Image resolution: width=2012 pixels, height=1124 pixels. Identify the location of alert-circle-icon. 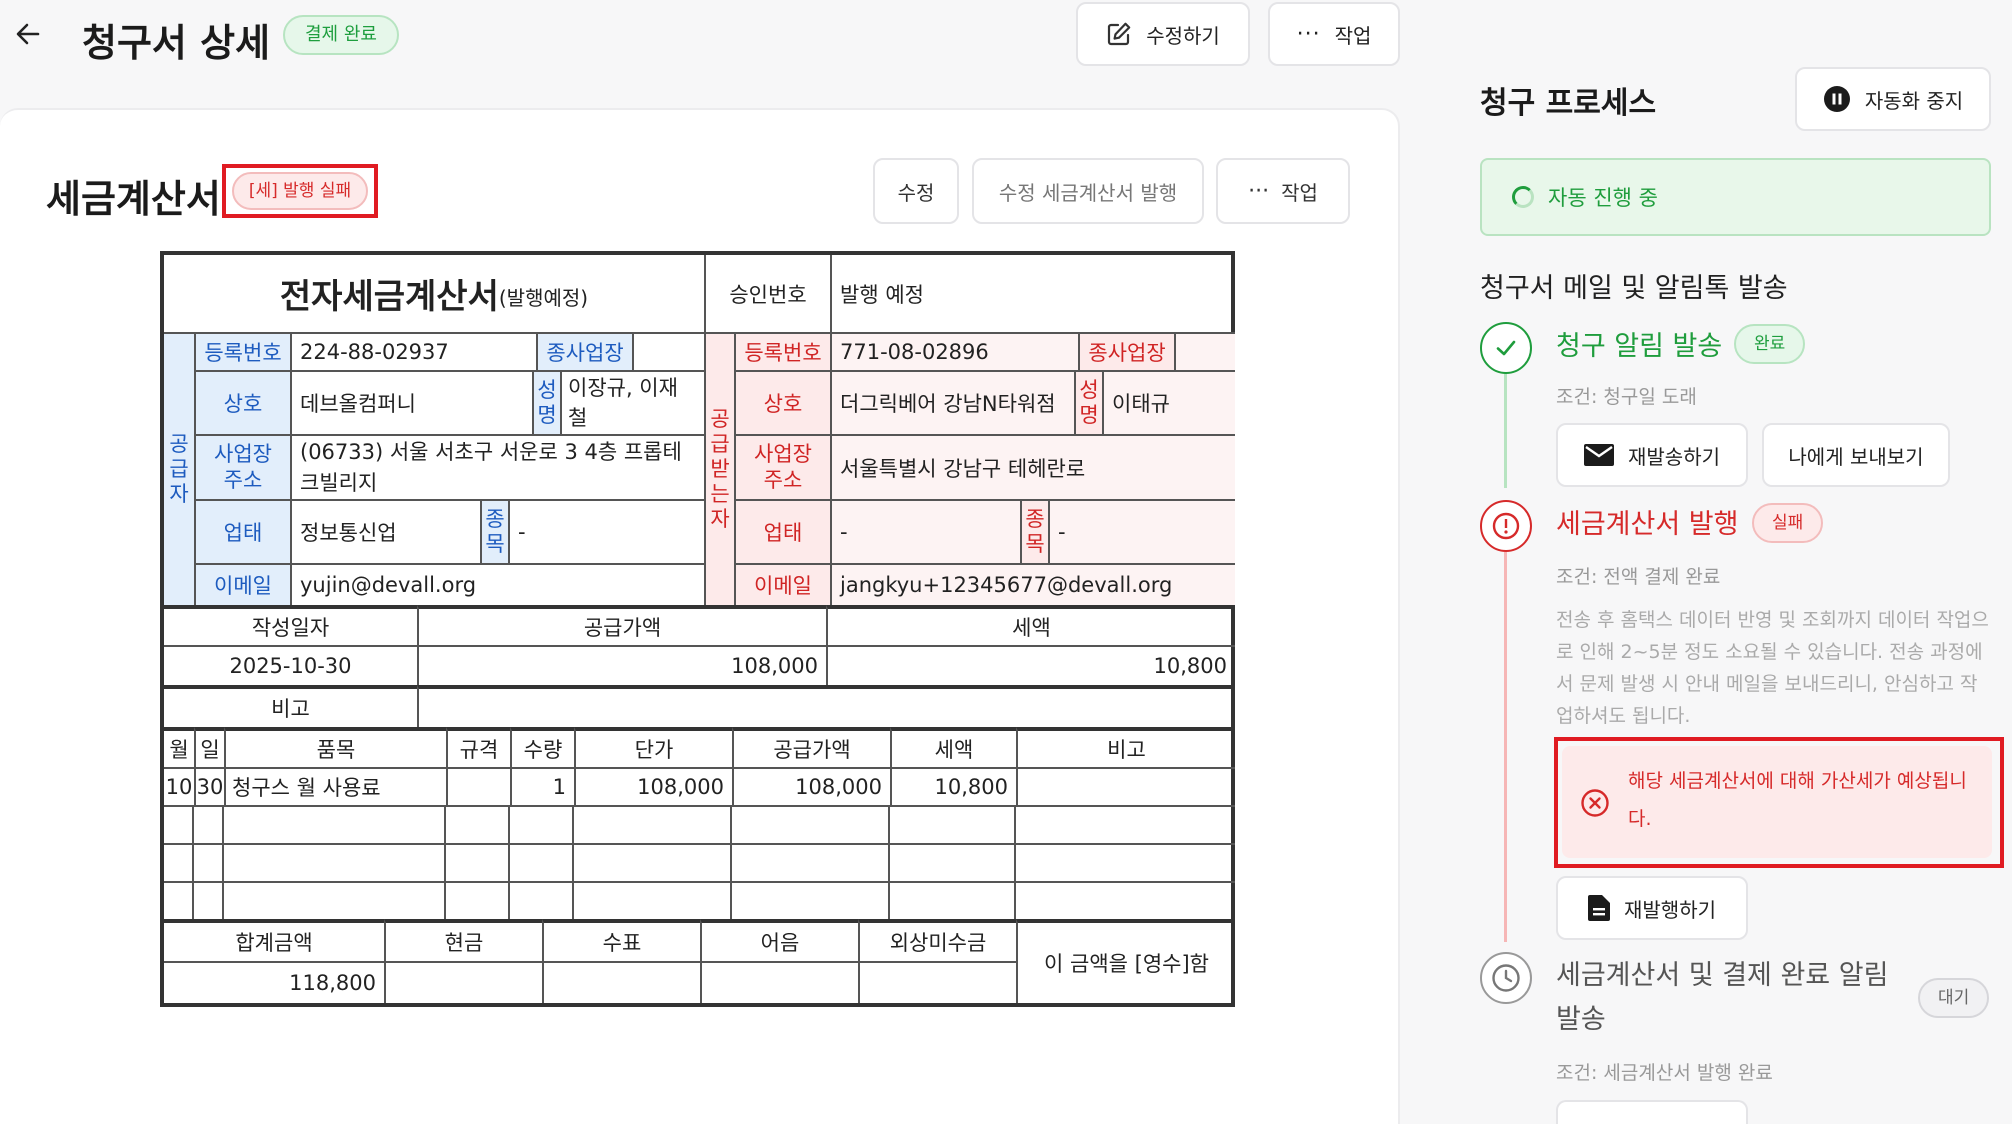
(1506, 526).